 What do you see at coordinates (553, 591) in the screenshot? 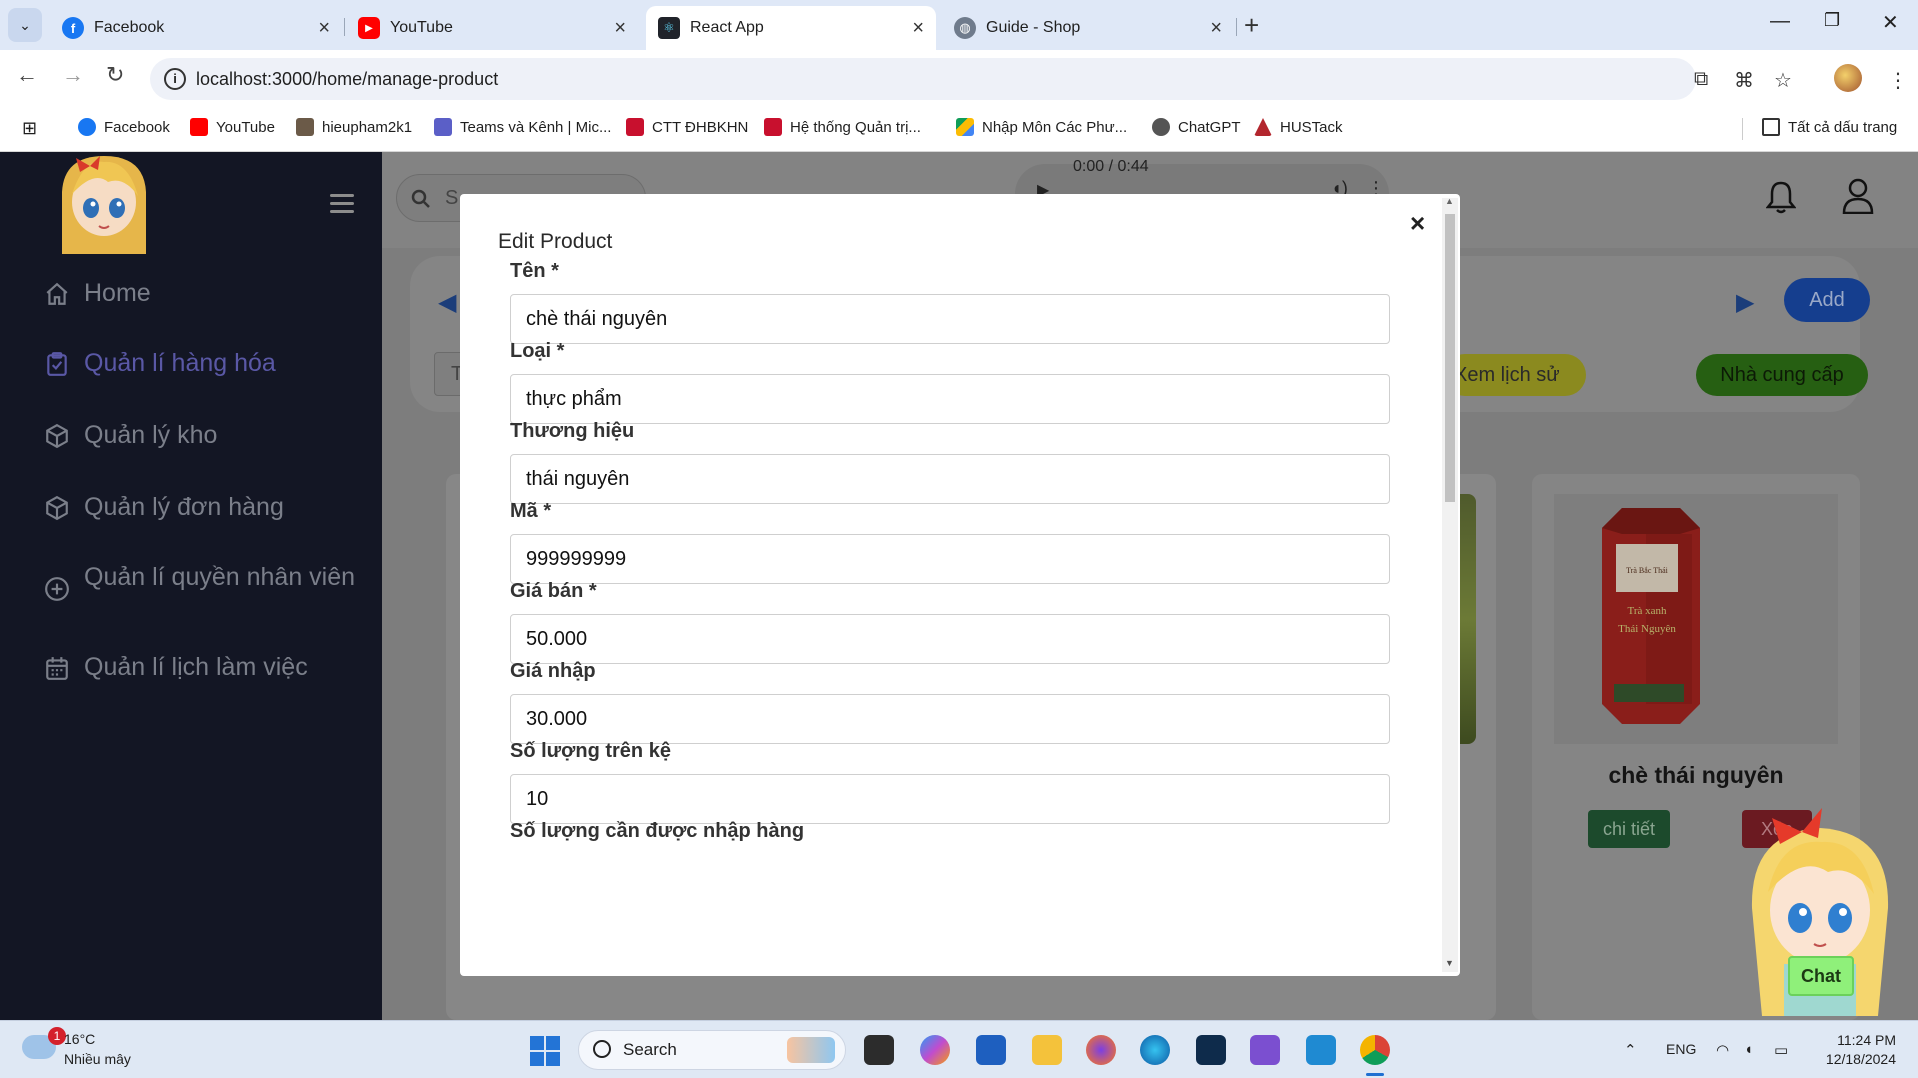
I see `field-label-sale-price: Giá bán *` at bounding box center [553, 591].